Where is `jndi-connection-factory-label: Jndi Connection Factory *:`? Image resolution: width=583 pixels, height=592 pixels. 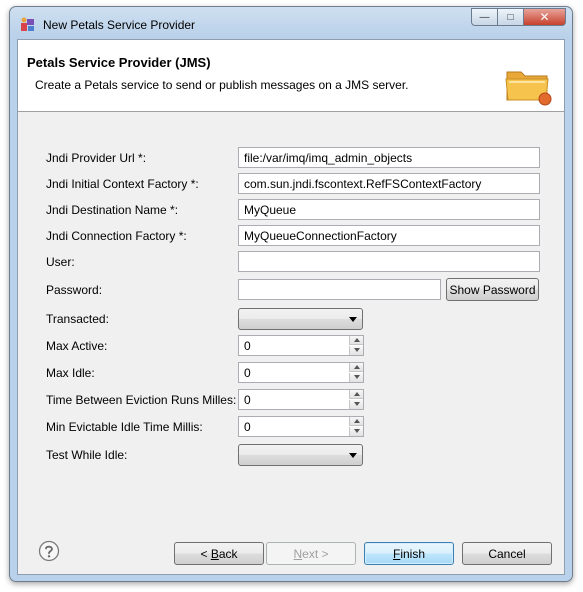 jndi-connection-factory-label: Jndi Connection Factory *: is located at coordinates (116, 236).